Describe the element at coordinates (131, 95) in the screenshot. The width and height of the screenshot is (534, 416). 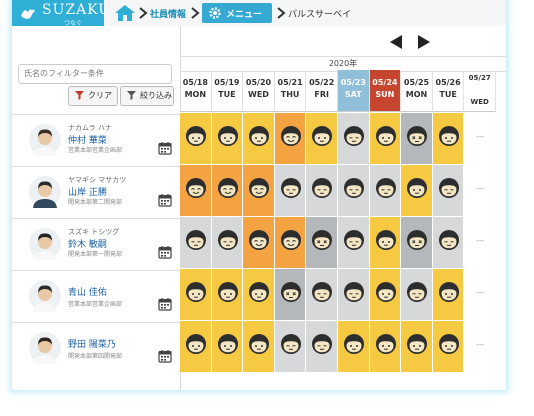
I see `filter-icon` at that location.